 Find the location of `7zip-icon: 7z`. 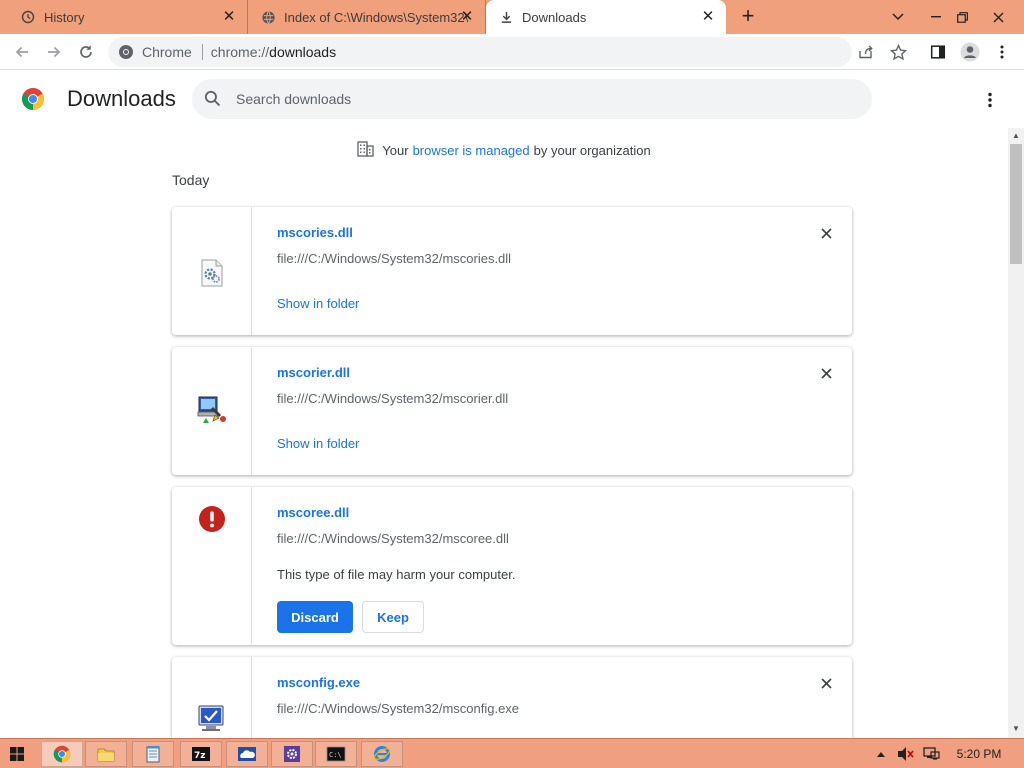

7zip-icon: 7z is located at coordinates (201, 754).